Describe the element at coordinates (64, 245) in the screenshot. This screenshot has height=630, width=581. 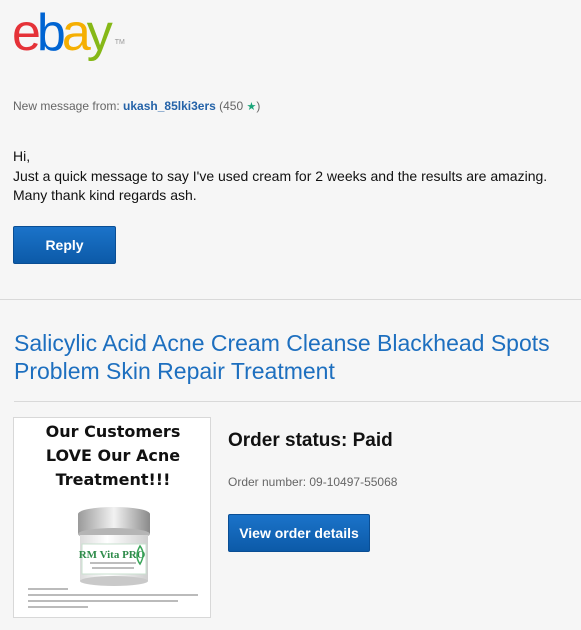
I see `reply-button: Reply` at that location.